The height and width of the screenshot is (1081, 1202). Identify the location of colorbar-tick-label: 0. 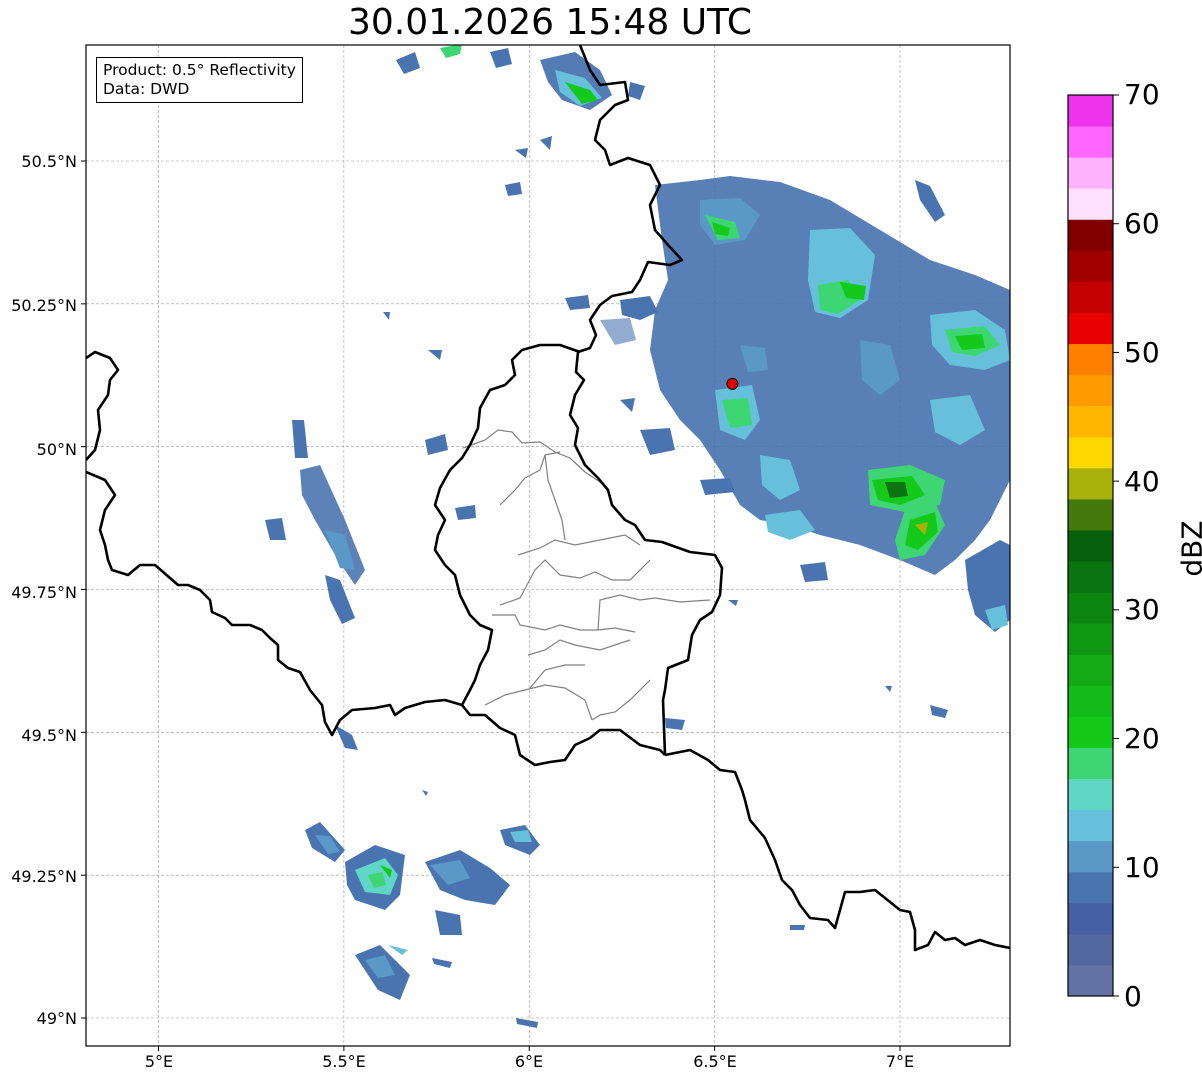
(1133, 996).